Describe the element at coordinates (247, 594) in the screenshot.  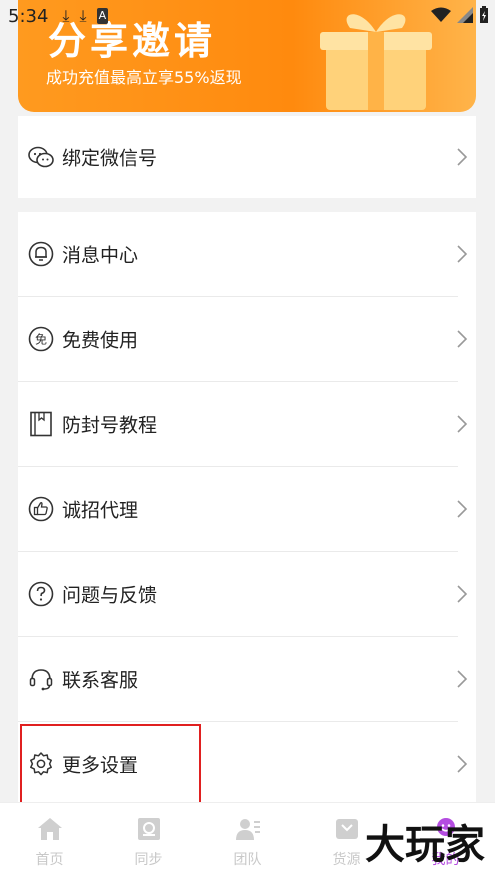
I see `menu-item-feedback: 问题与反馈` at that location.